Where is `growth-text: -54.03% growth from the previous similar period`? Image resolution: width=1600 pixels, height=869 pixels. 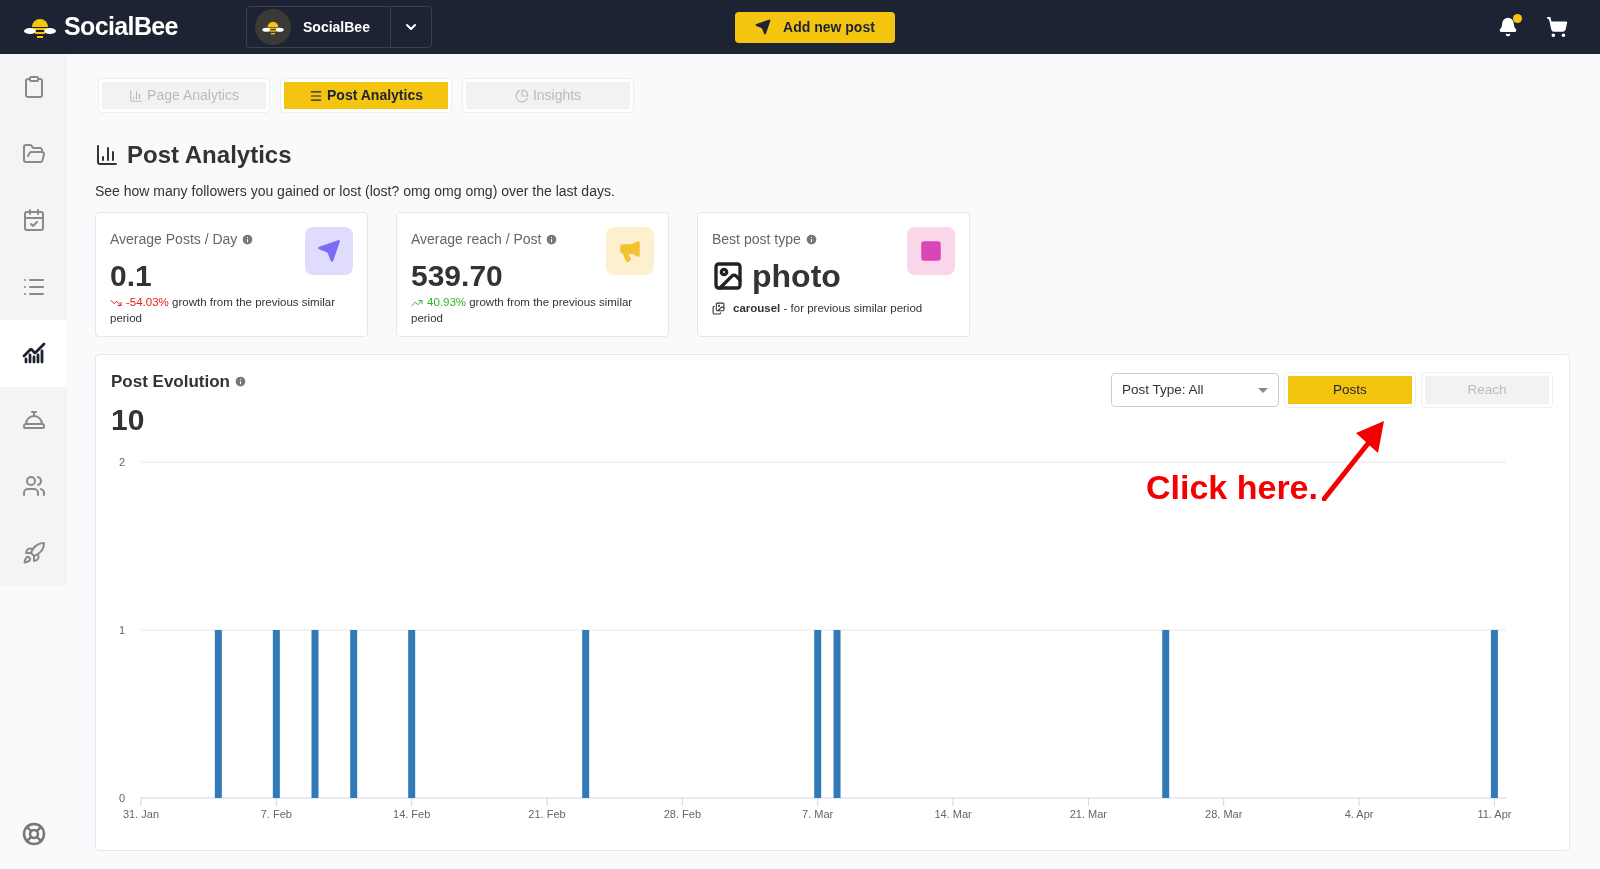
growth-text: -54.03% growth from the previous similar period is located at coordinates (223, 310).